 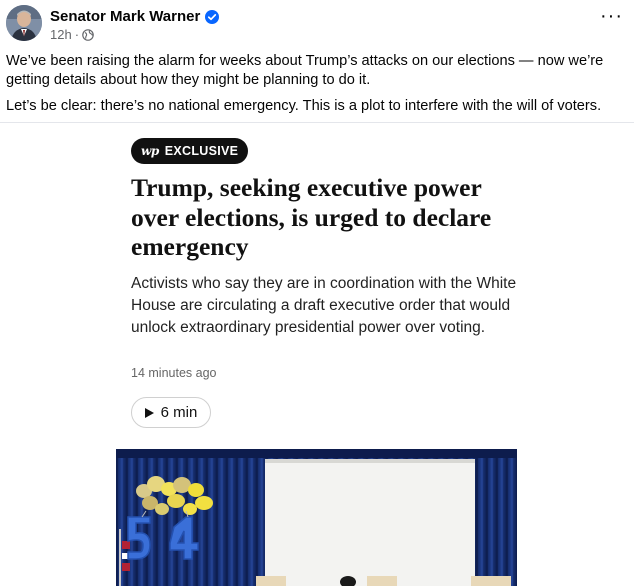 What do you see at coordinates (317, 25) in the screenshot?
I see `post-header: Senator Mark Warner 12h · ···` at bounding box center [317, 25].